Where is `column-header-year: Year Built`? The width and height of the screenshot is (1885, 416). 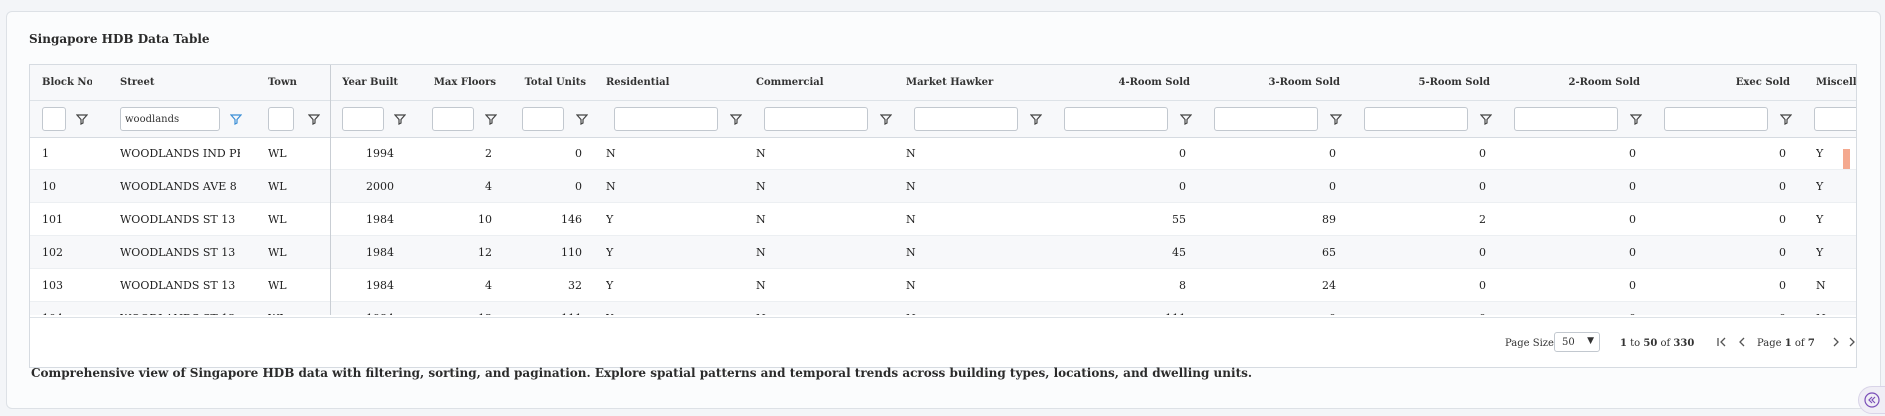
column-header-year: Year Built is located at coordinates (364, 82).